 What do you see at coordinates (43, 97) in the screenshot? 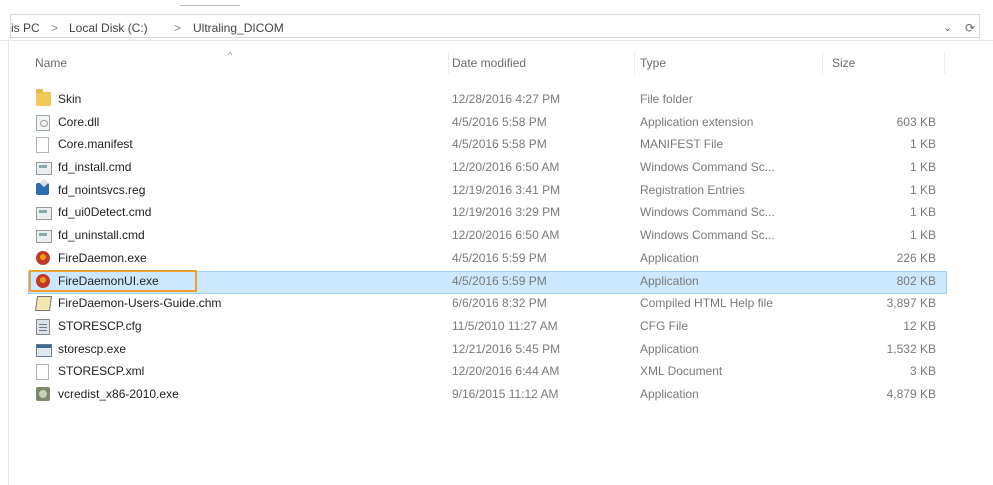
I see `folder-icon` at bounding box center [43, 97].